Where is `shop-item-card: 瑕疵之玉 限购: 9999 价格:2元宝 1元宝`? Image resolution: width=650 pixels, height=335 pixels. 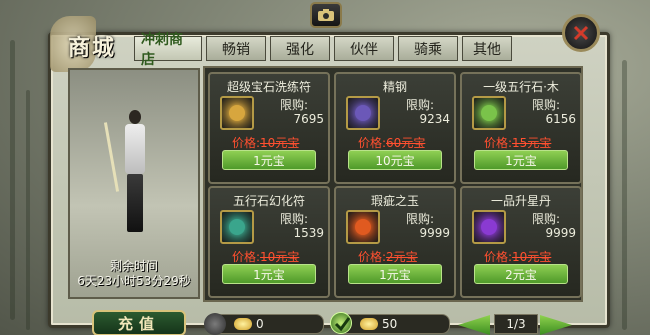
shop-item-card: 瑕疵之玉 限购: 9999 价格:2元宝 1元宝 is located at coordinates (395, 242).